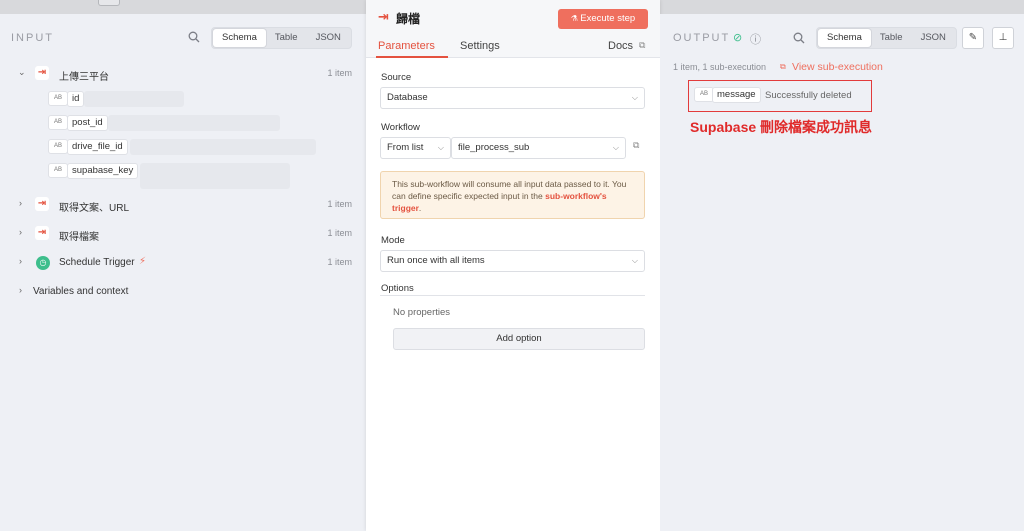  I want to click on annotation-highlight-box, so click(780, 96).